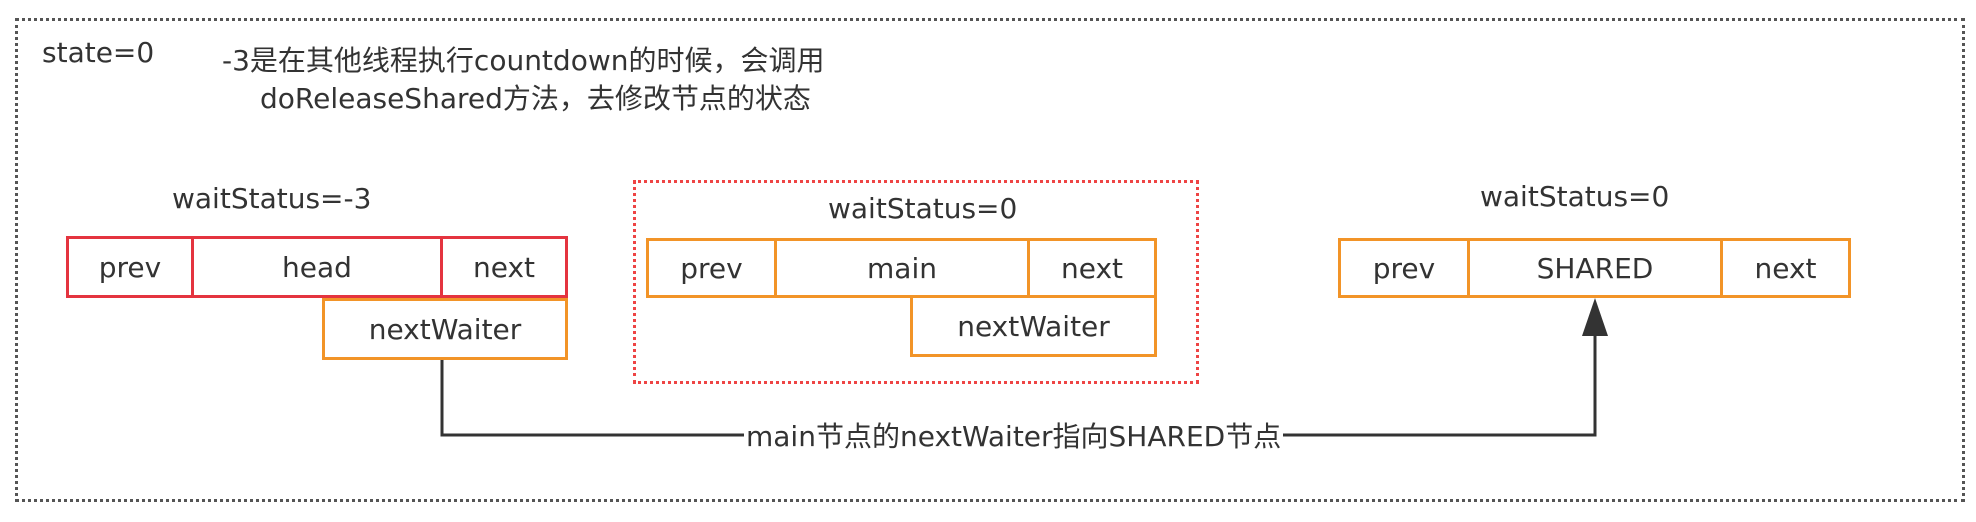  What do you see at coordinates (1014, 435) in the screenshot?
I see `connector-label: main节点的nextWaiter指向SHARED节点` at bounding box center [1014, 435].